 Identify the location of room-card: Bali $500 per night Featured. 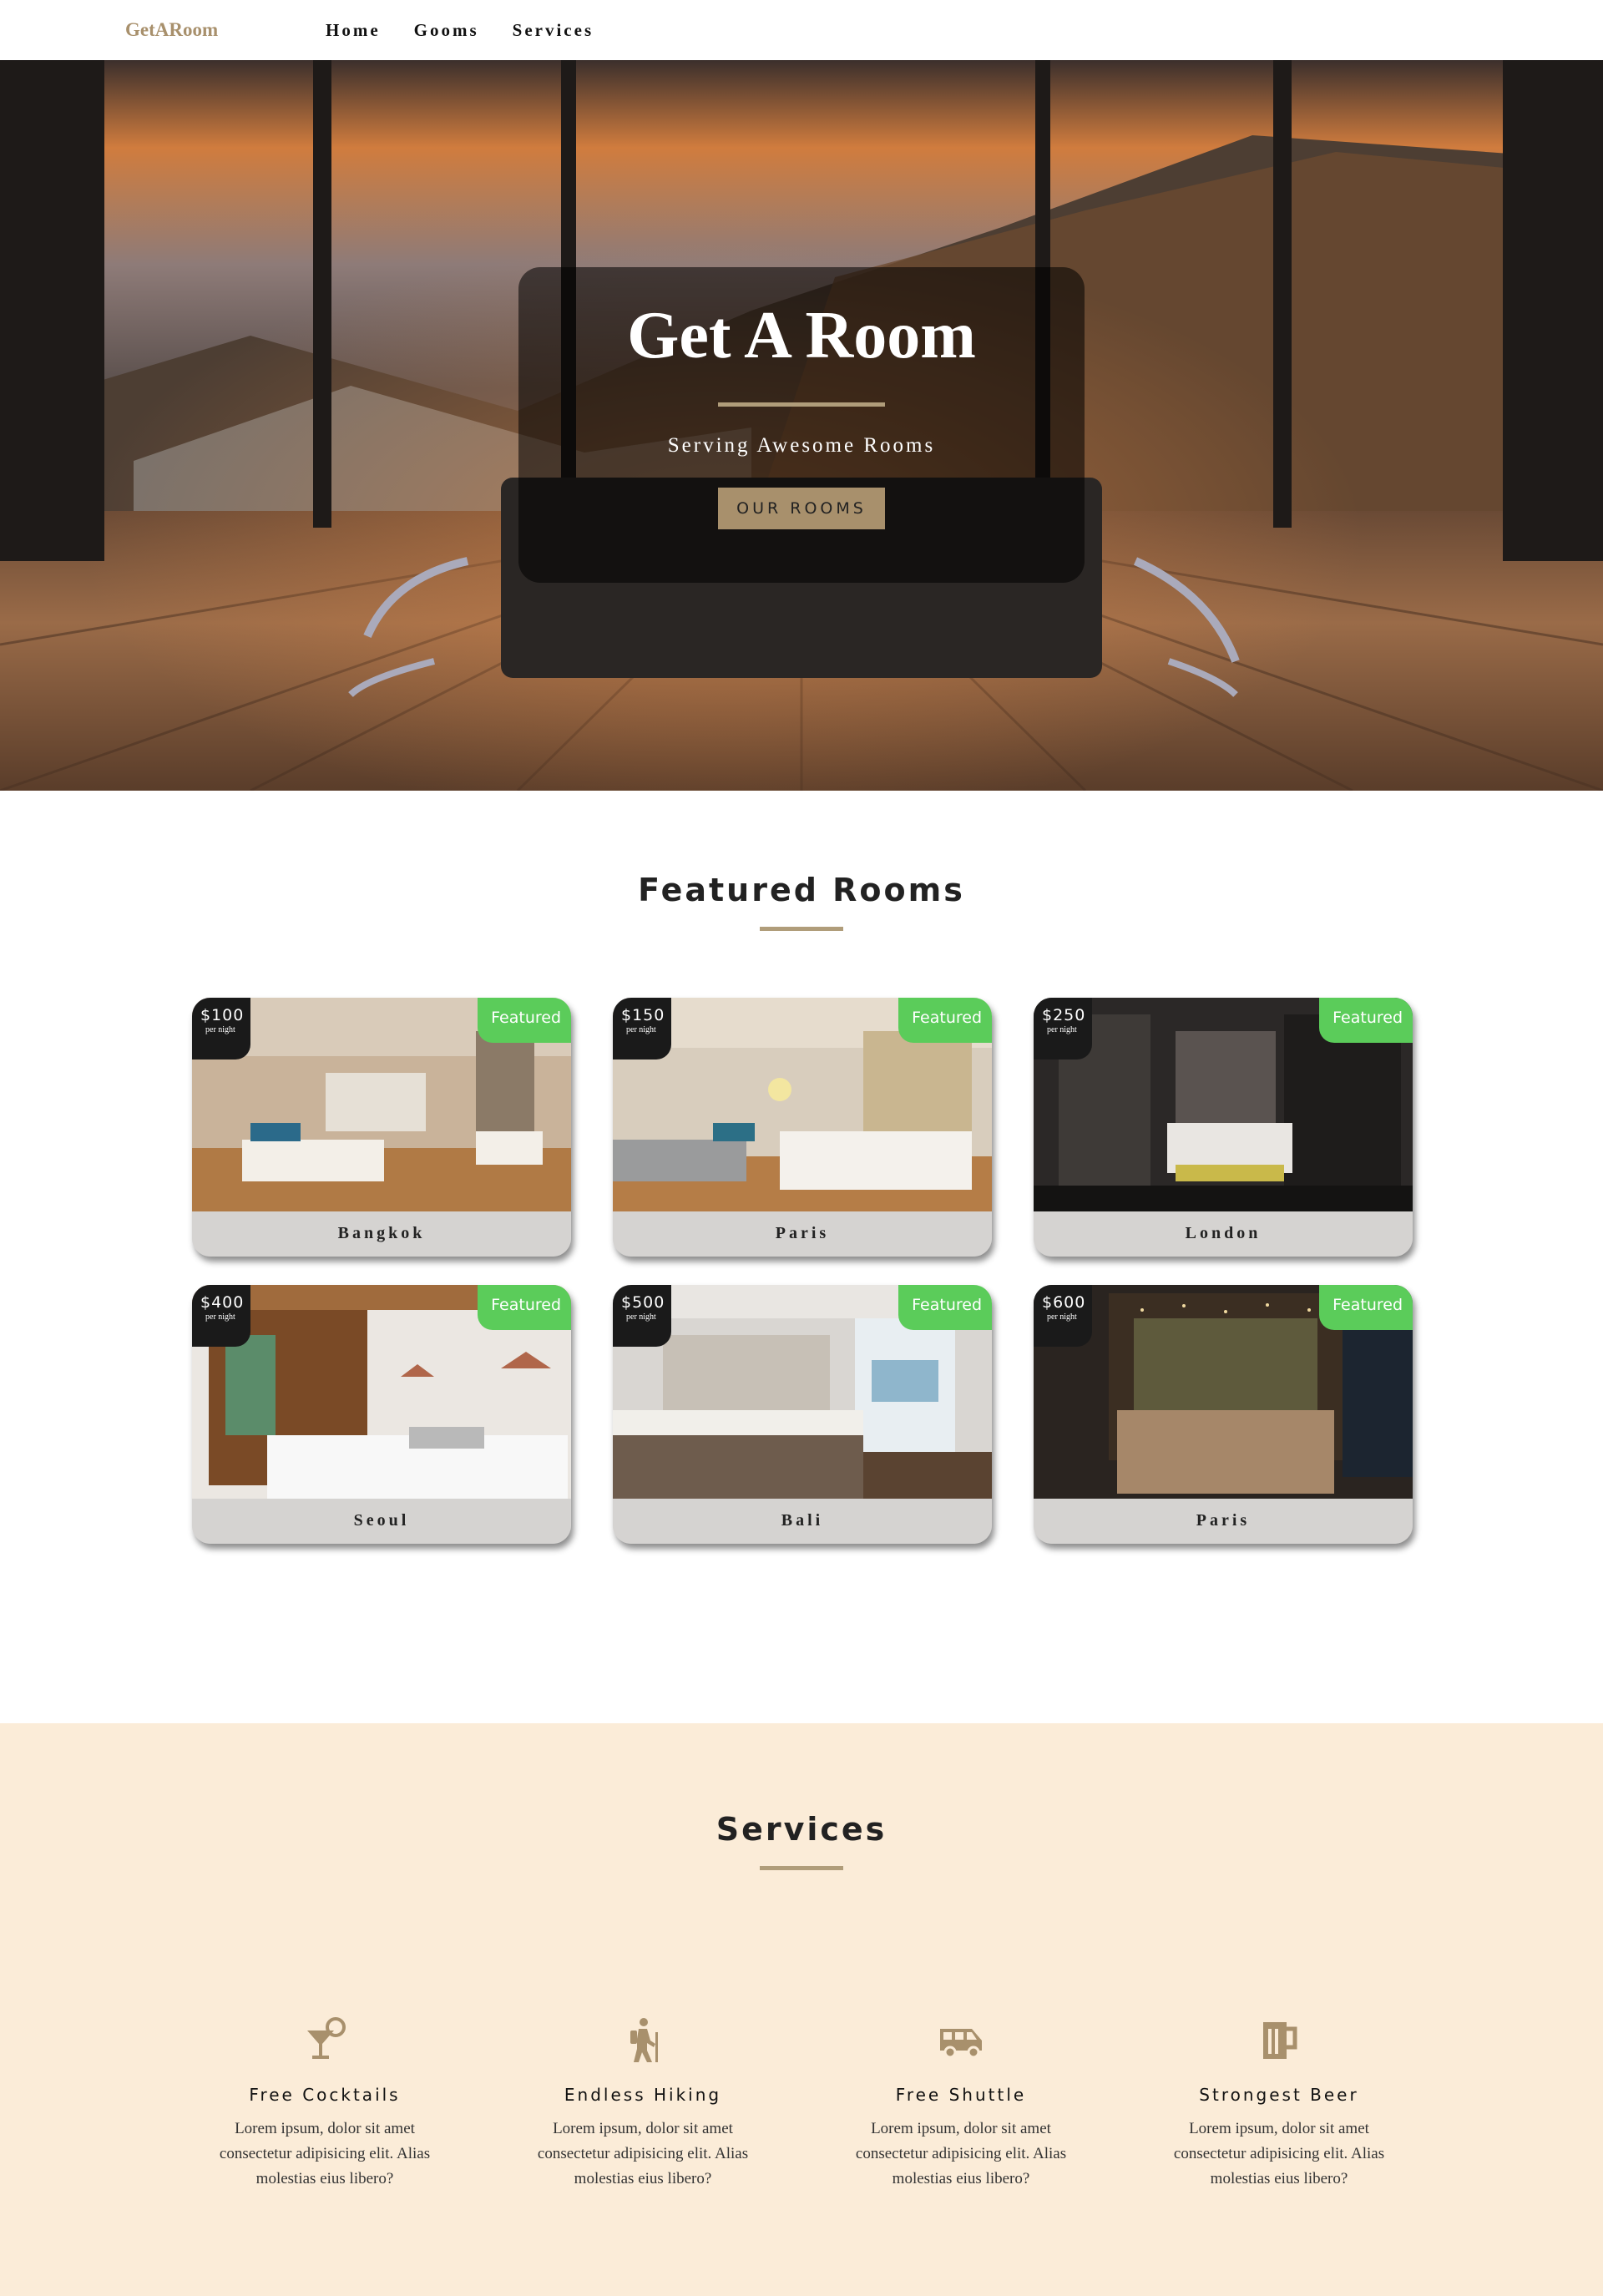
(802, 1414).